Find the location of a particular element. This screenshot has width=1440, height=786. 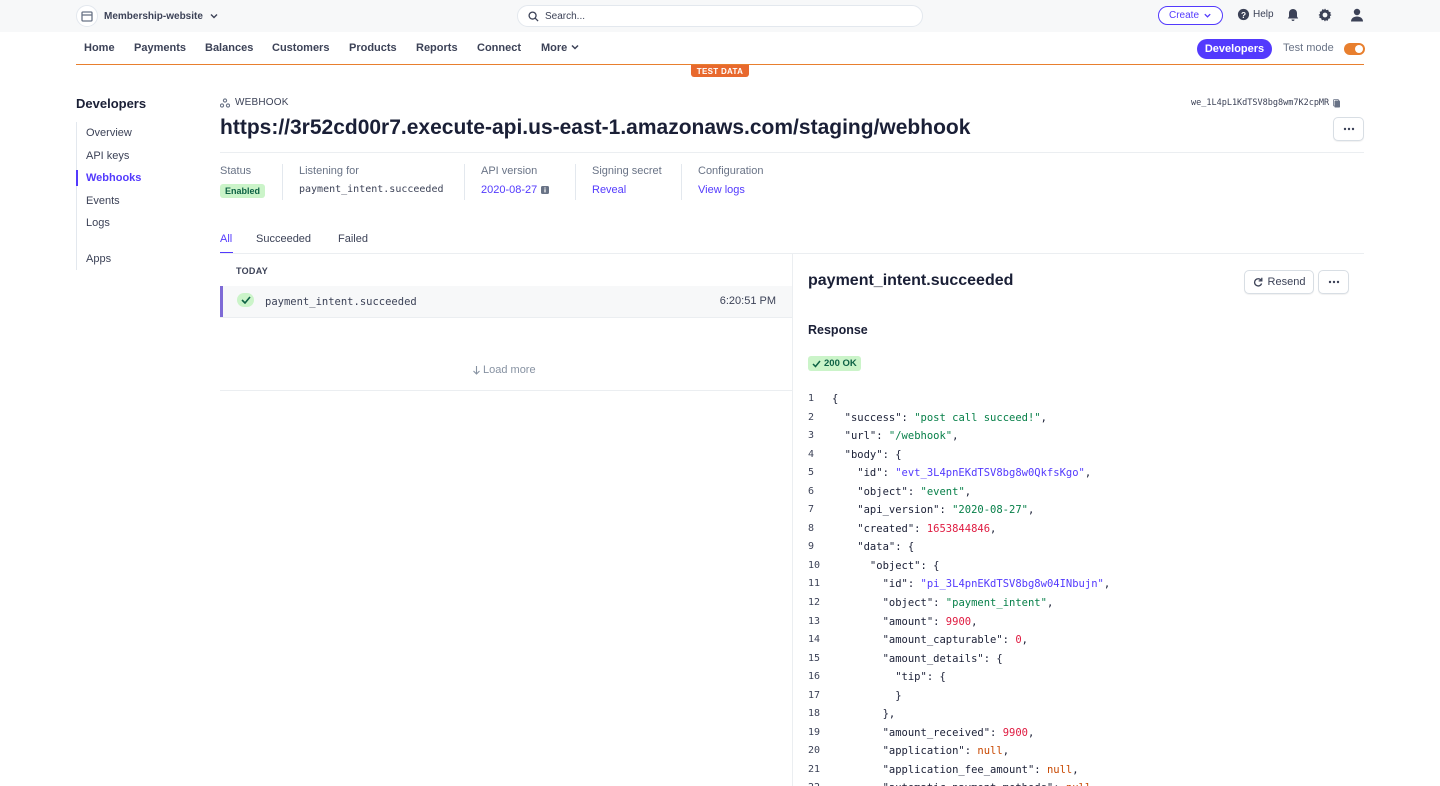

user-profile-icon is located at coordinates (1357, 15).